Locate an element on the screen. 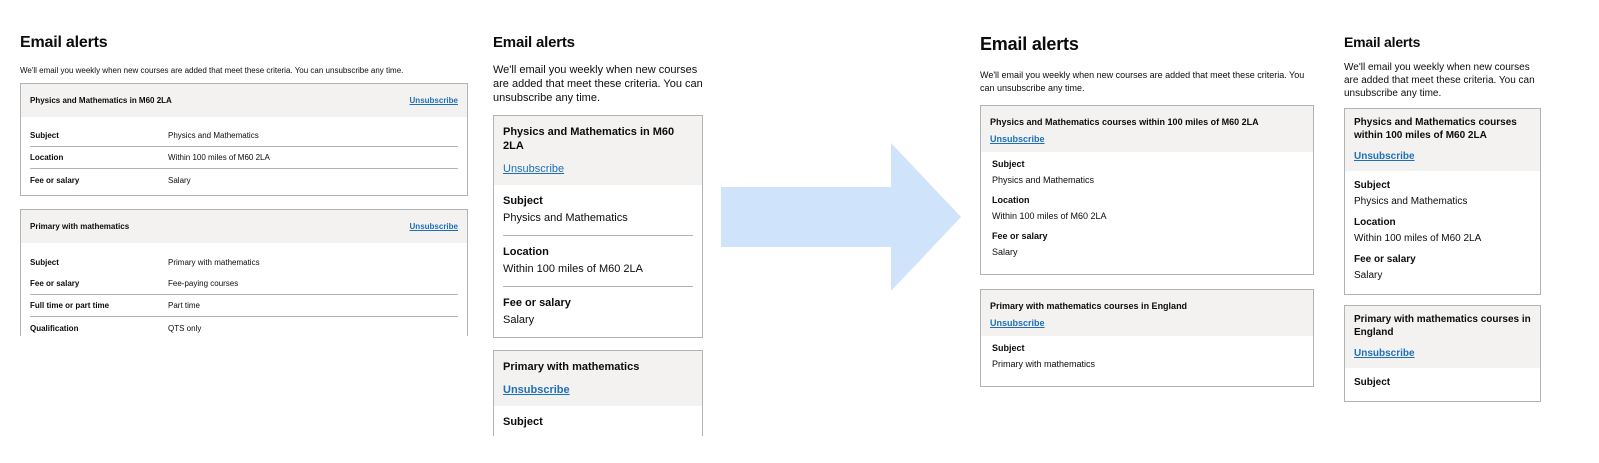 The image size is (1599, 463). summary-value: QTS only is located at coordinates (185, 328).